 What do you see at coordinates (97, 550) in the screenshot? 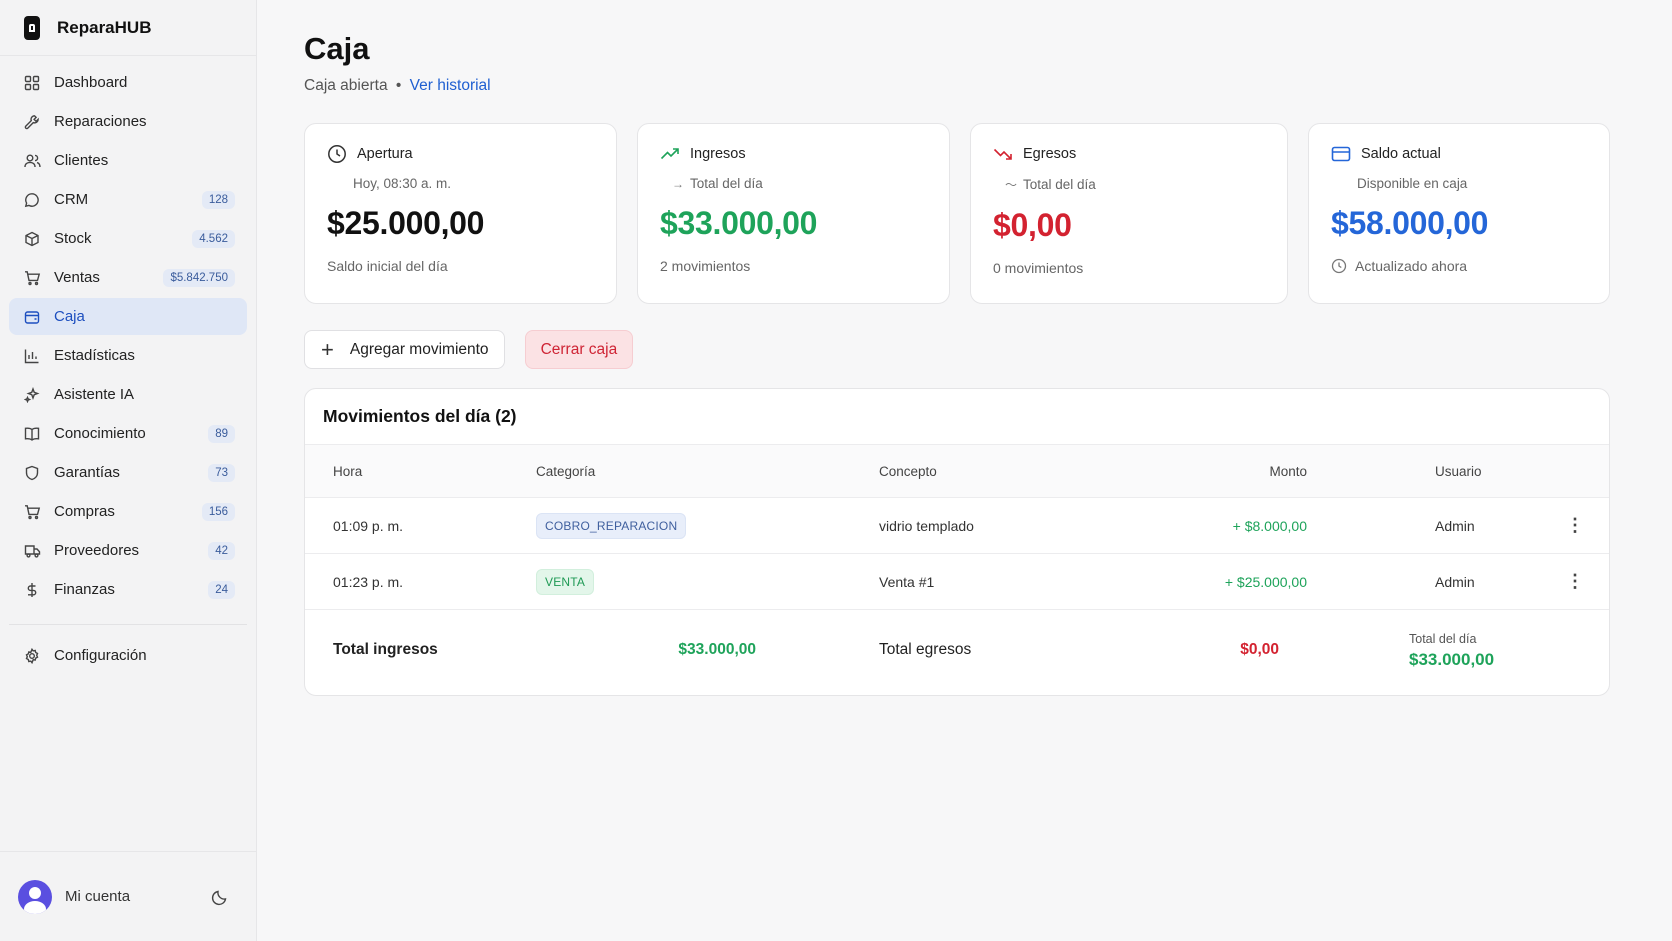
I see `sidebar-item-label: Proveedores` at bounding box center [97, 550].